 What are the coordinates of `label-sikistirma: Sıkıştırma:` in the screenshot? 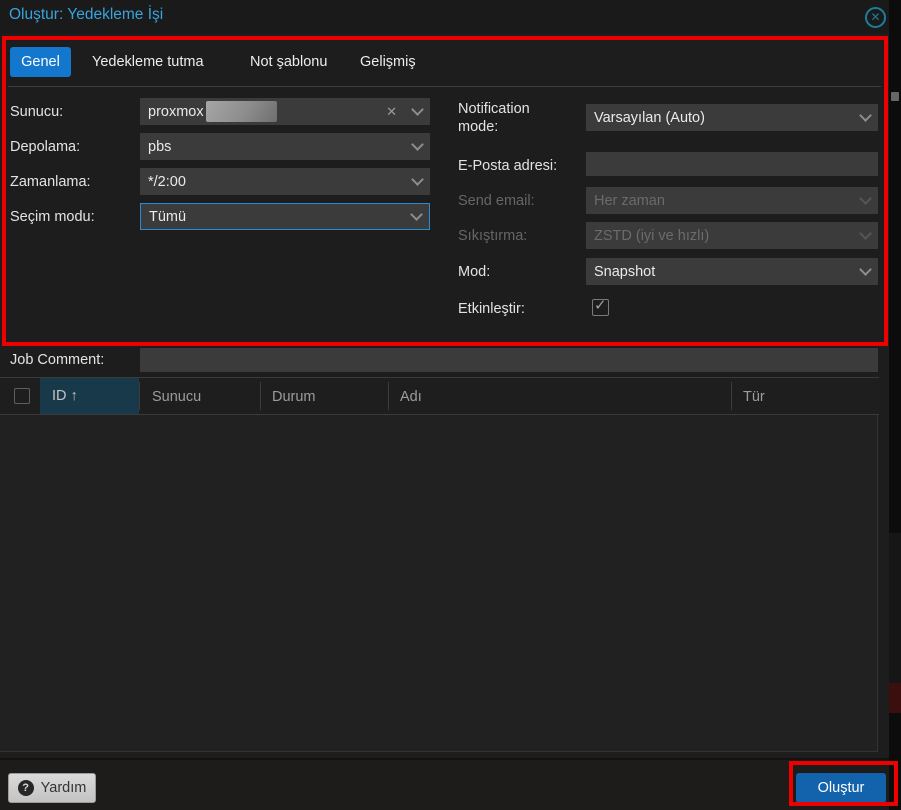 It's located at (493, 236).